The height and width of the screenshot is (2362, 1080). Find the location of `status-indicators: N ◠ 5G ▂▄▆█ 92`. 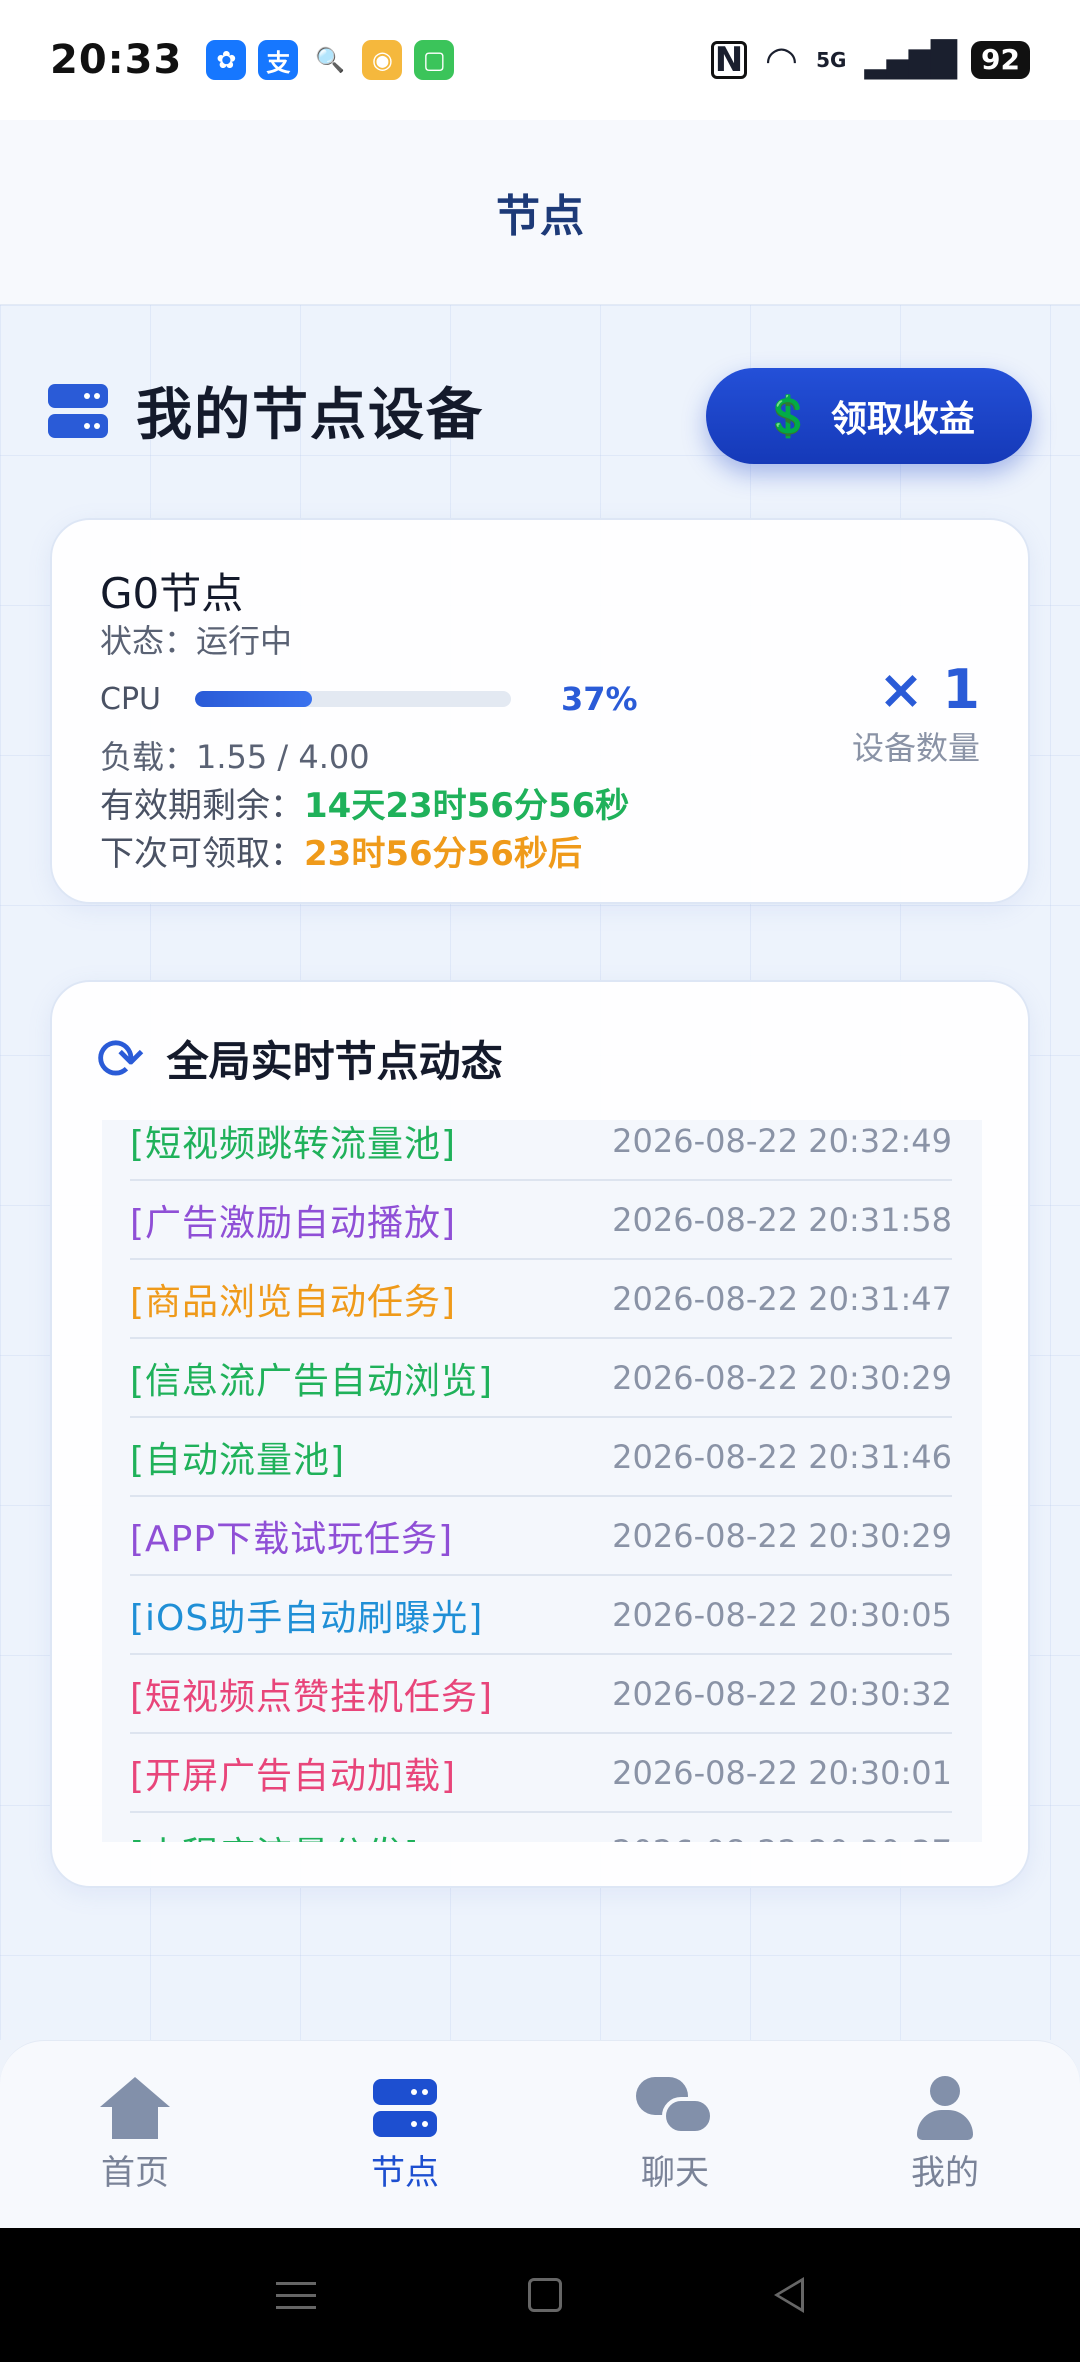

status-indicators: N ◠ 5G ▂▄▆█ 92 is located at coordinates (870, 60).